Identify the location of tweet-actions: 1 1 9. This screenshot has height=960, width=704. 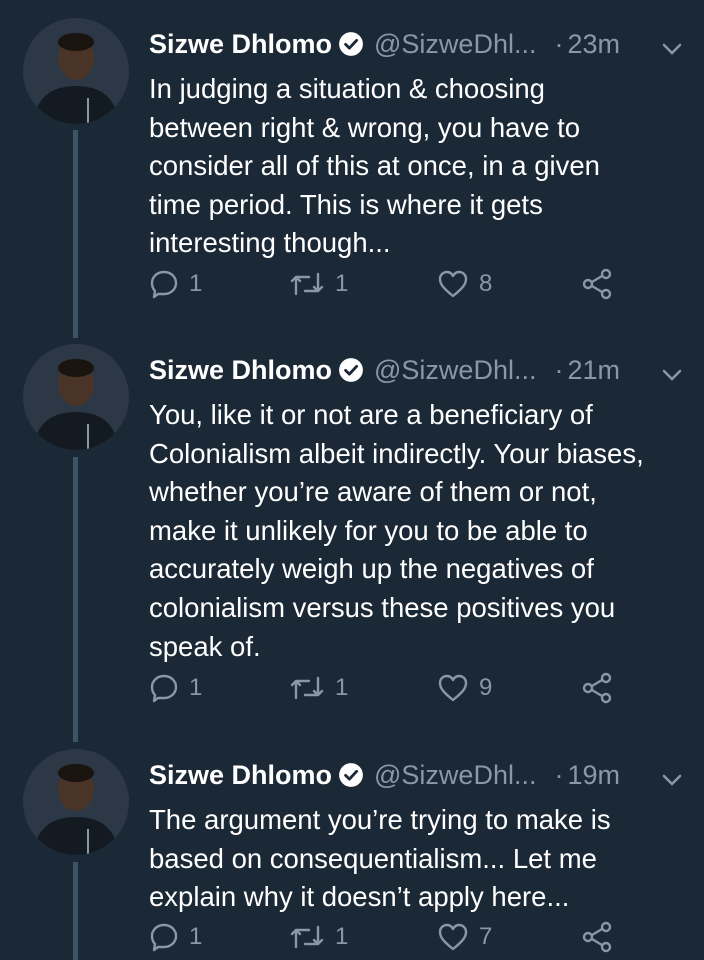
(389, 688).